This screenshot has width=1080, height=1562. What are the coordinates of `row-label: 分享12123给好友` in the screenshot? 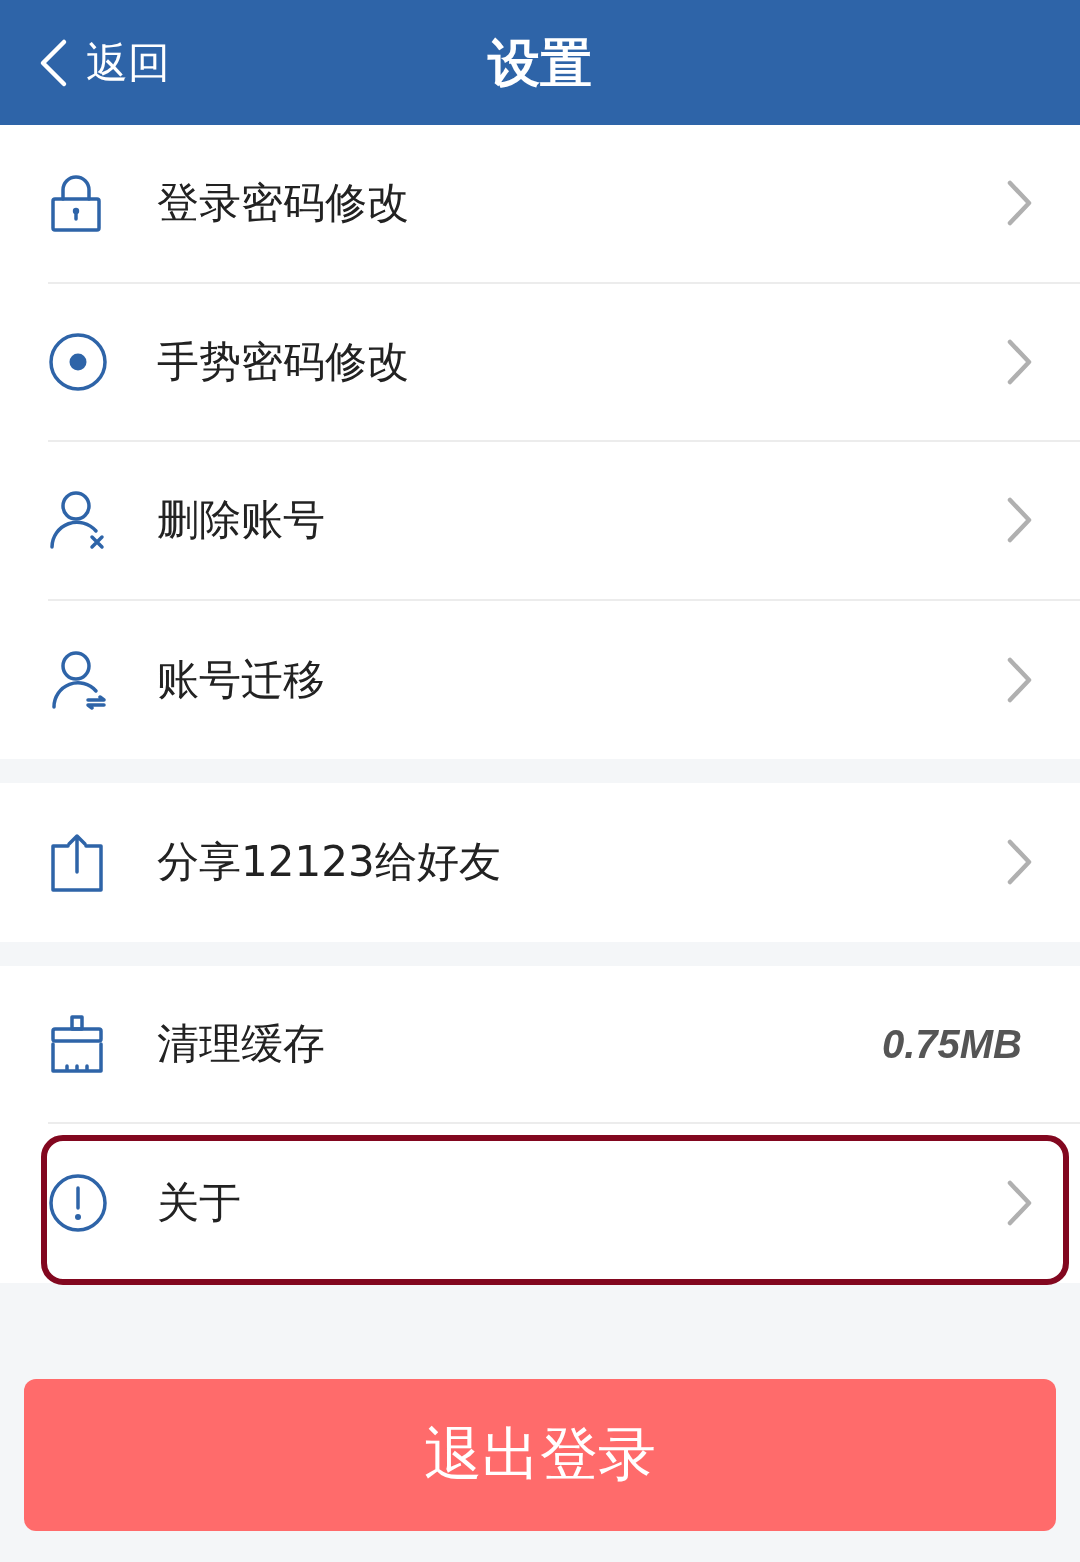 It's located at (329, 862).